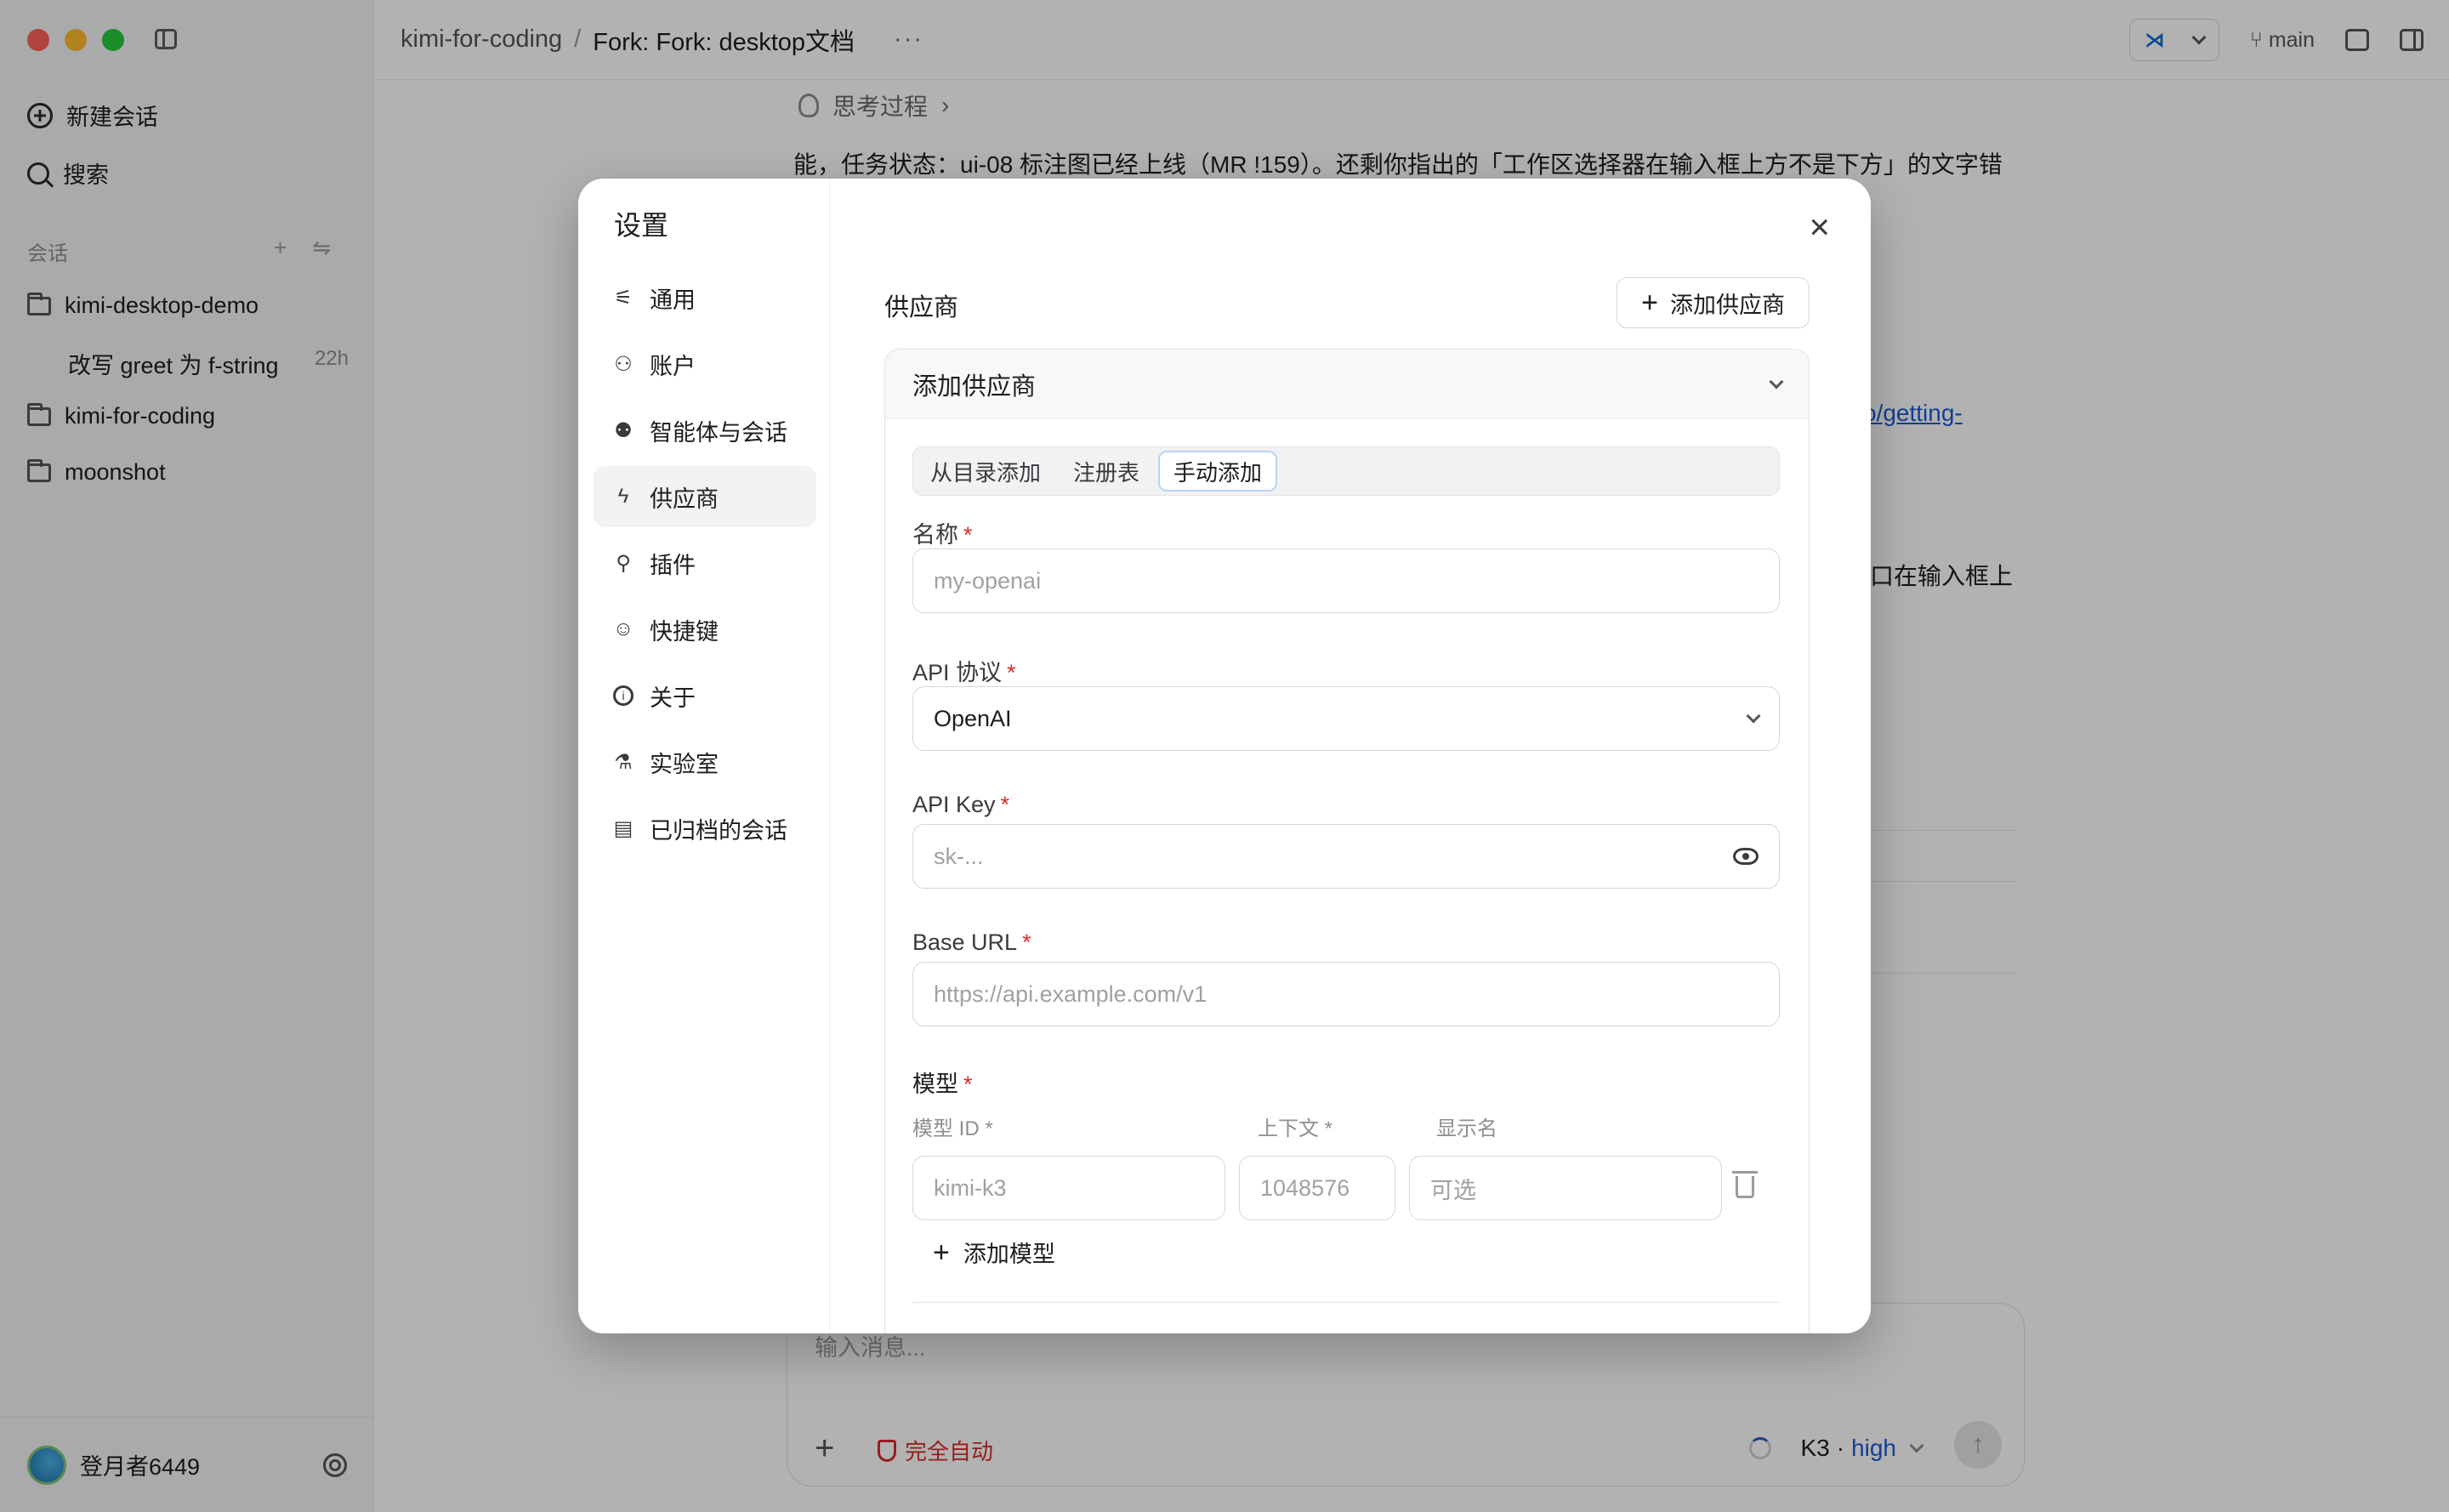  I want to click on context-header: 上下文 *, so click(1295, 1128).